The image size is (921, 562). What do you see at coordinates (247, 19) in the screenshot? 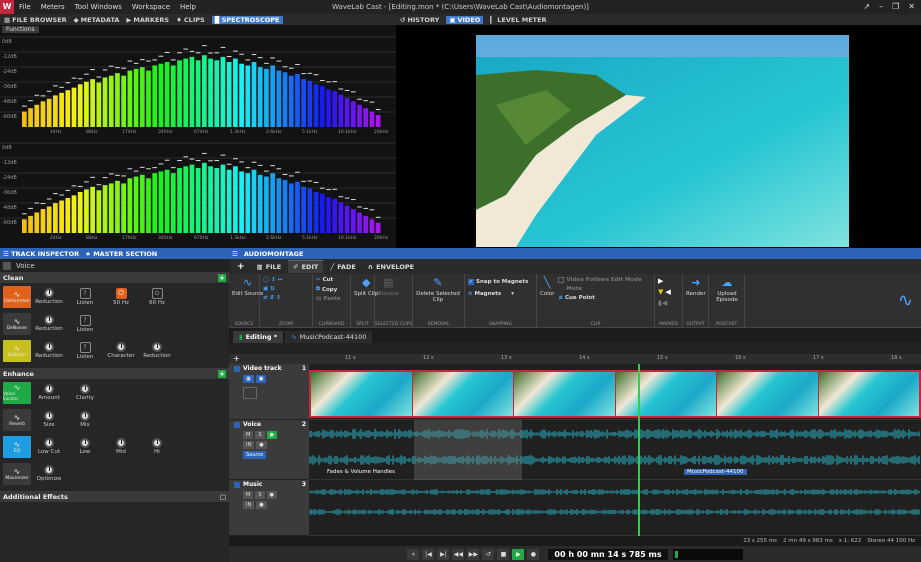
I see `tab-spectroscope: ▉ SPECTROSCOPE` at bounding box center [247, 19].